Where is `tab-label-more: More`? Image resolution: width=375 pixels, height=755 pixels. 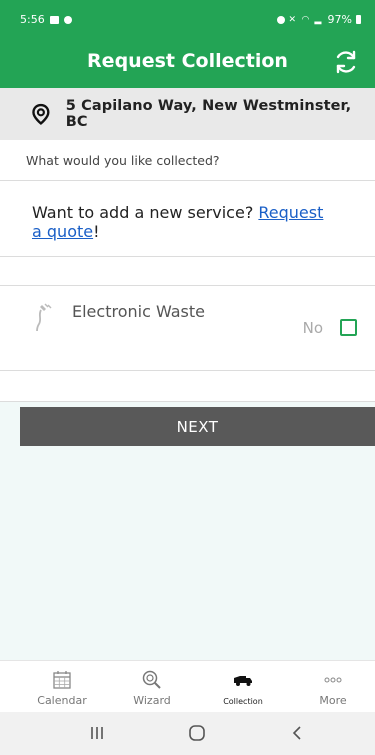 tab-label-more: More is located at coordinates (333, 700).